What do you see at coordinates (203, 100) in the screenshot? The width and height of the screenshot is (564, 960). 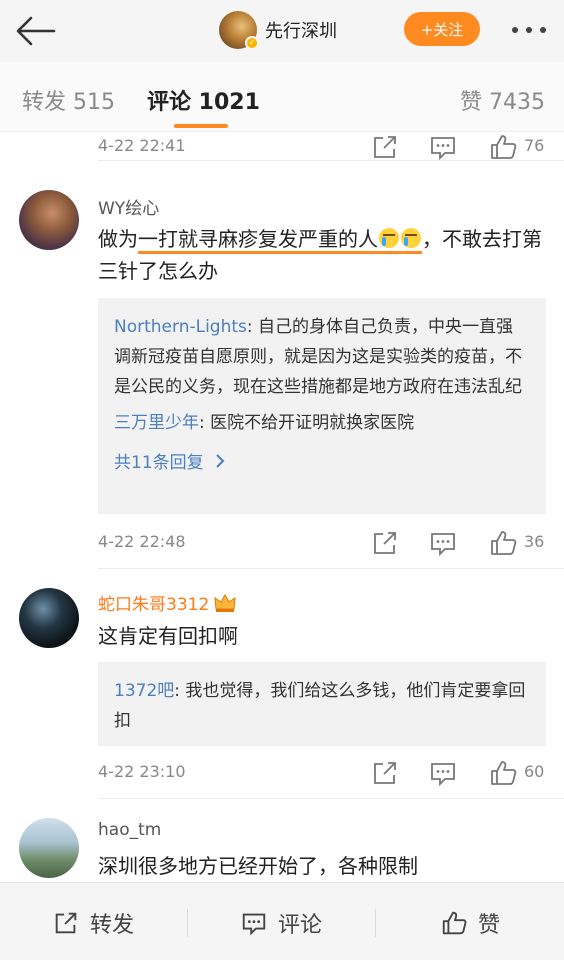 I see `tab-comments: 评论 1021` at bounding box center [203, 100].